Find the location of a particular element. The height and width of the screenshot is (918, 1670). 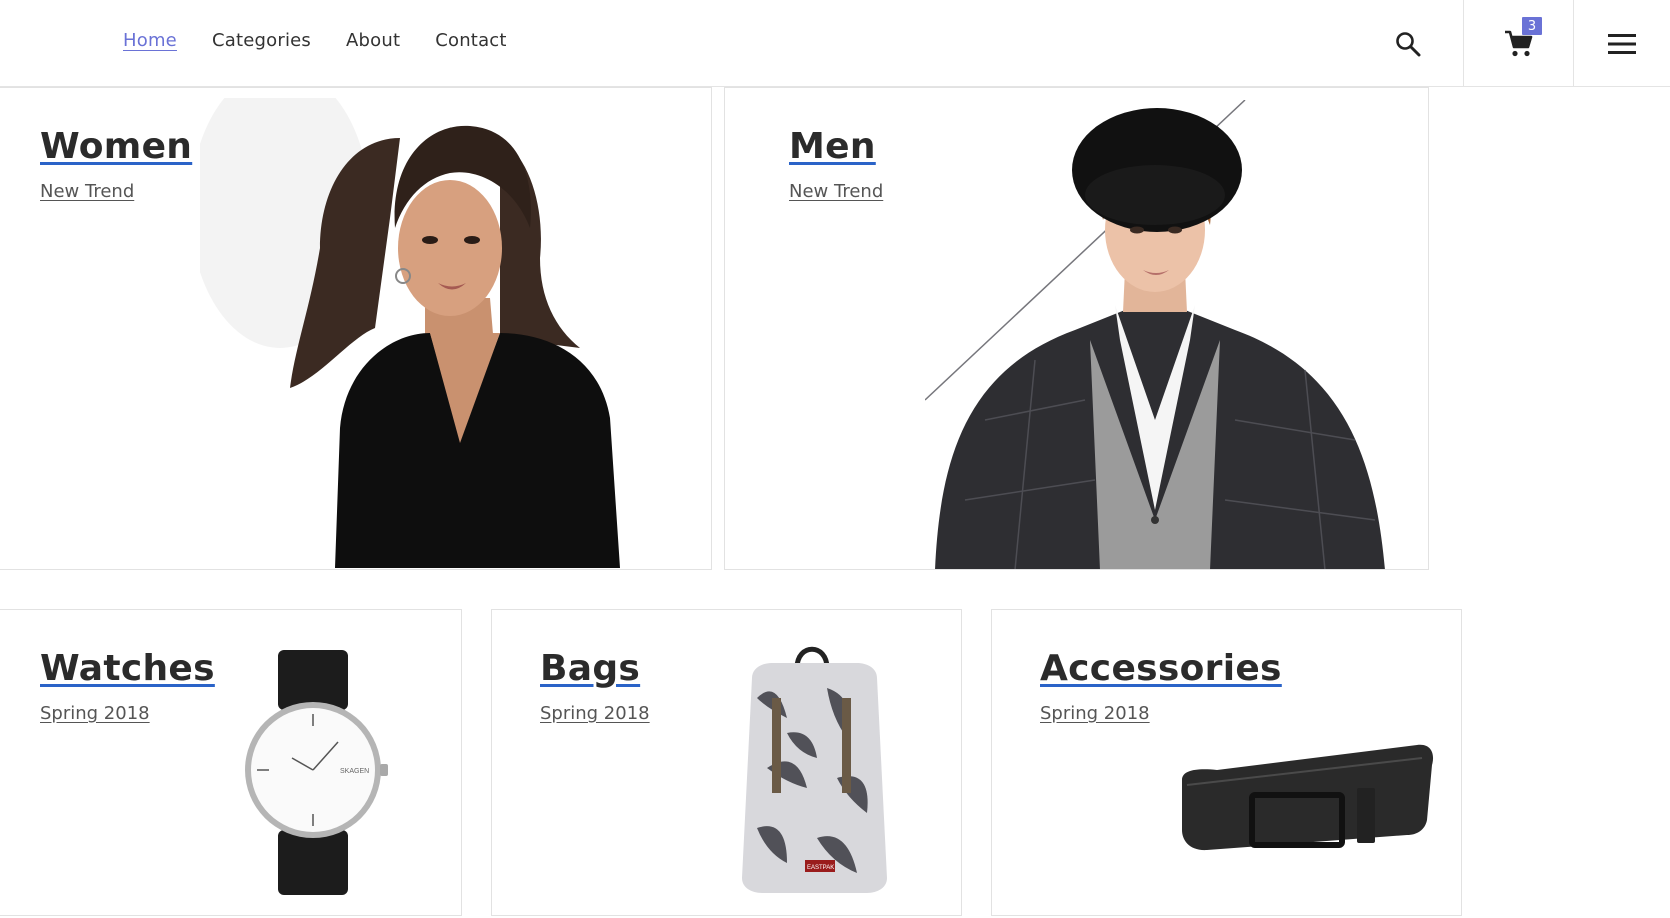

nav-about-link: About is located at coordinates (373, 40).